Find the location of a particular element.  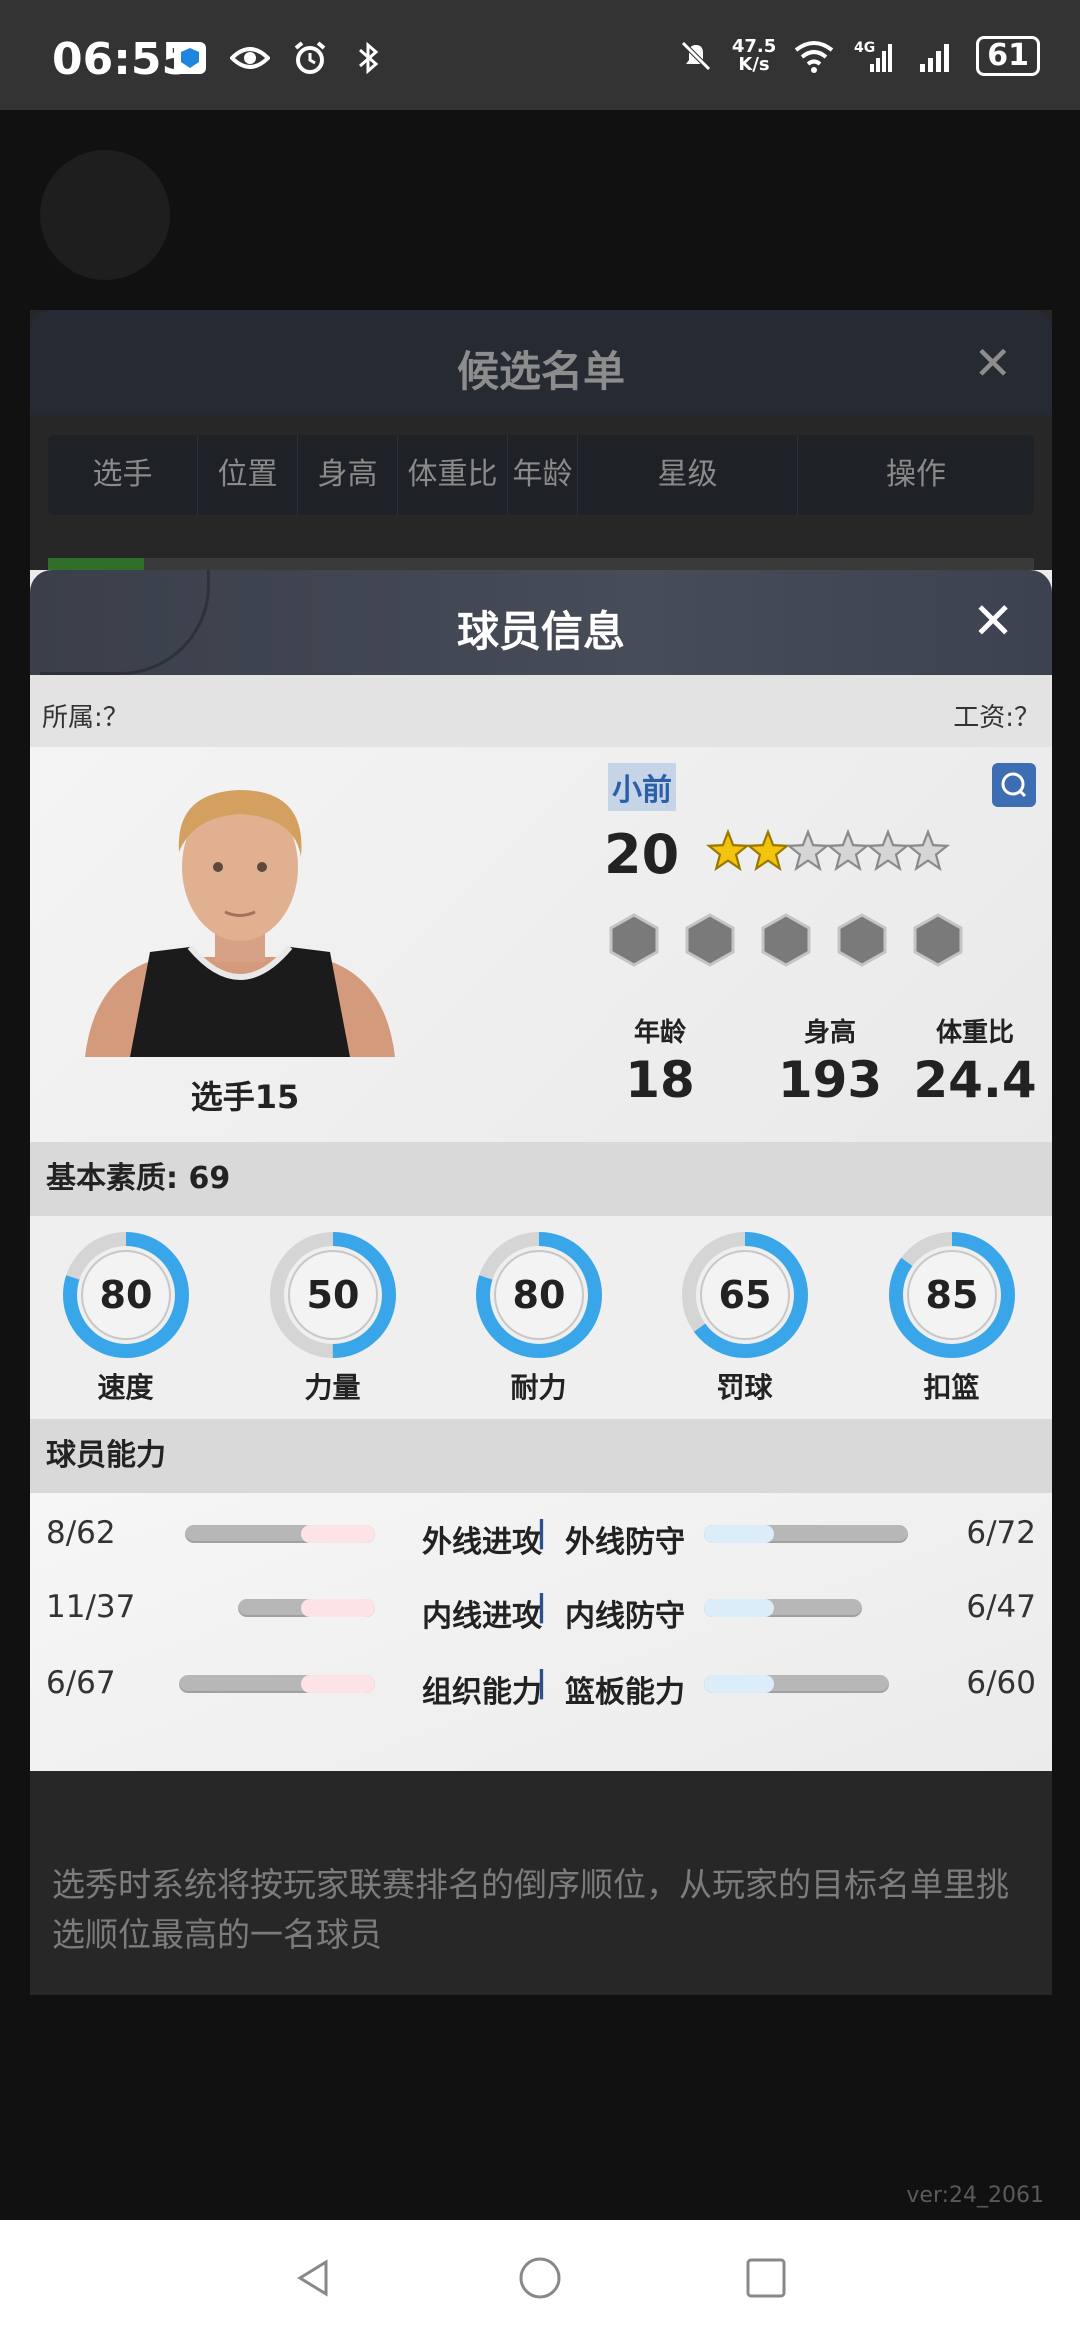

player-portrait is located at coordinates (240, 923).